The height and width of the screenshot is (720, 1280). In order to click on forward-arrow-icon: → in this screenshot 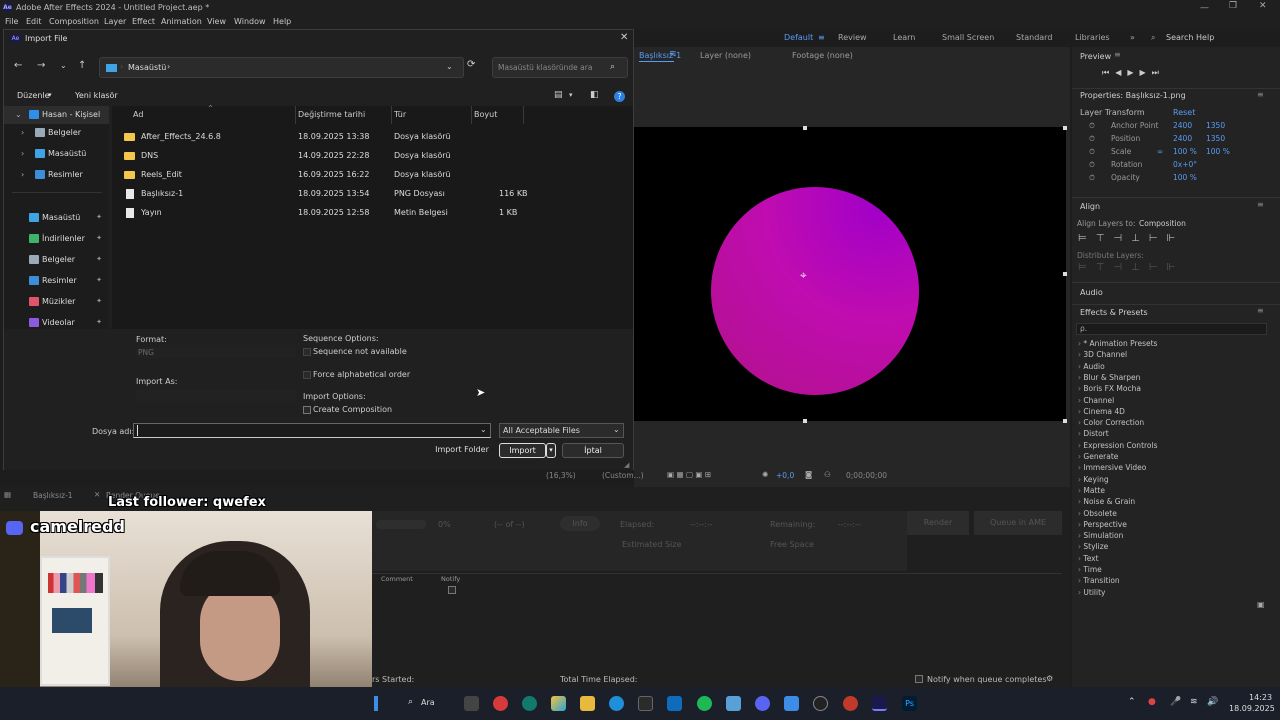, I will do `click(41, 65)`.